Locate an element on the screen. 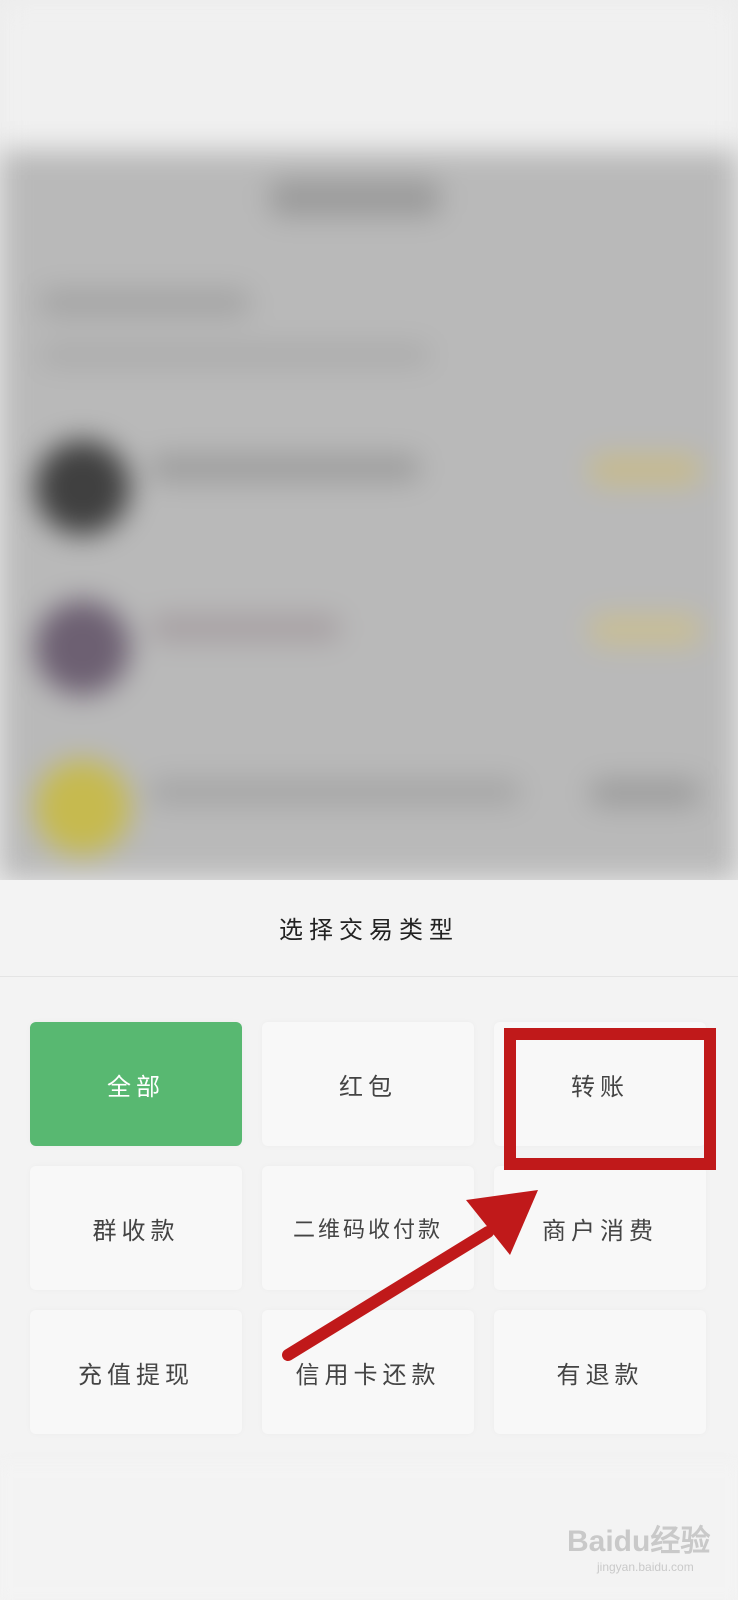 This screenshot has width=738, height=1600. type-option-credit-card: 信用卡还款 is located at coordinates (368, 1372).